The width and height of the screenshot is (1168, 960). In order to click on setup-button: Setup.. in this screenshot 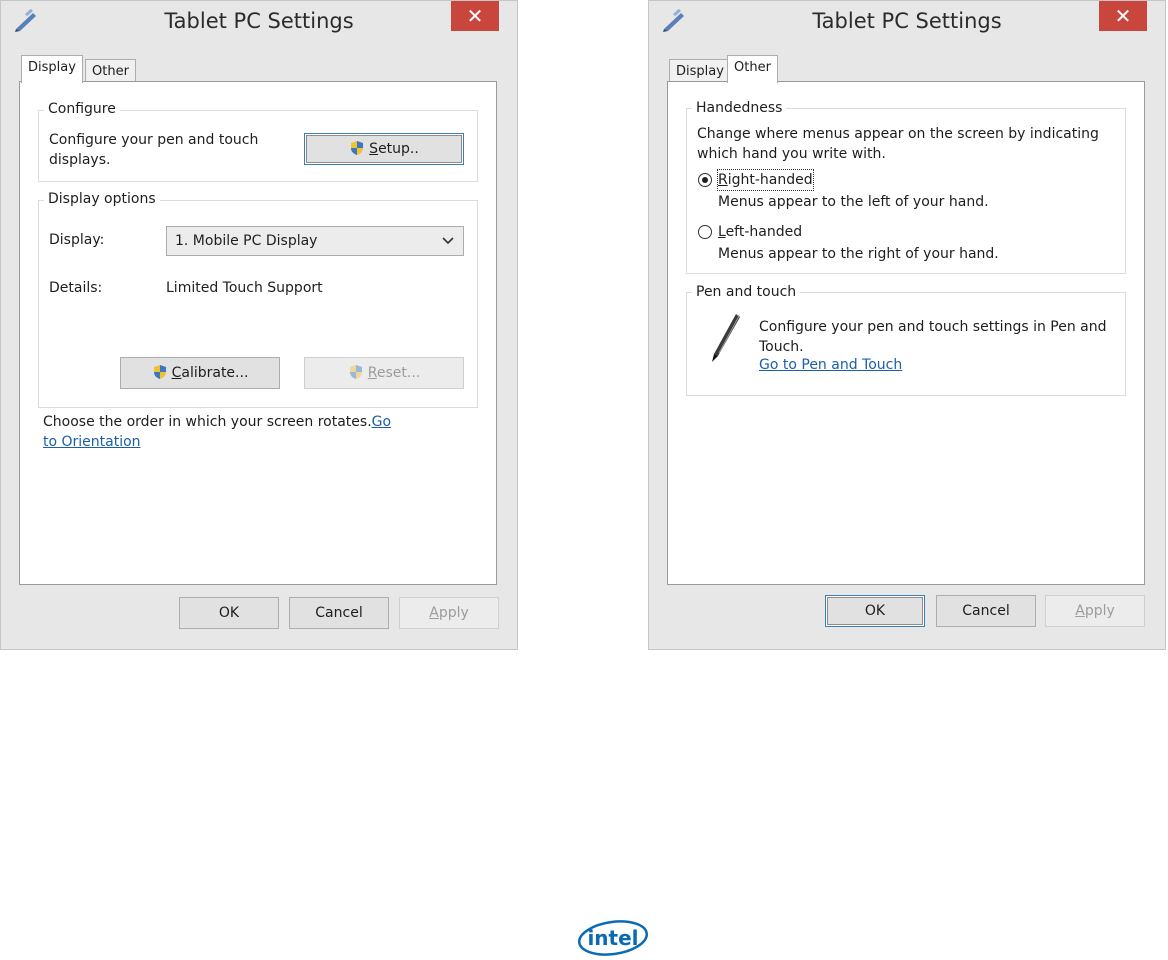, I will do `click(384, 149)`.